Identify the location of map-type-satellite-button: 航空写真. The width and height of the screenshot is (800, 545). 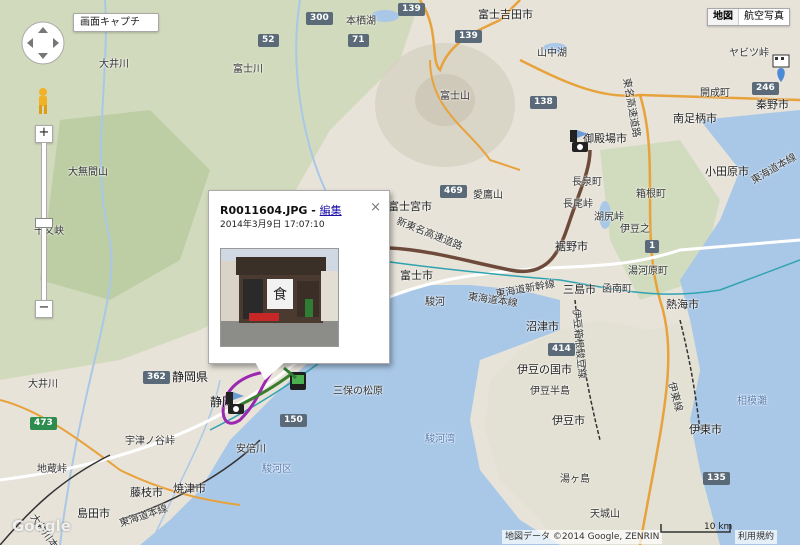
(763, 17).